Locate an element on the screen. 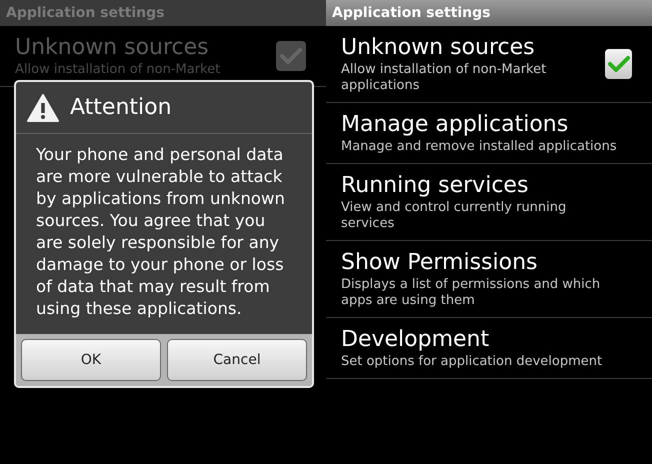  setting-title: Development is located at coordinates (415, 340).